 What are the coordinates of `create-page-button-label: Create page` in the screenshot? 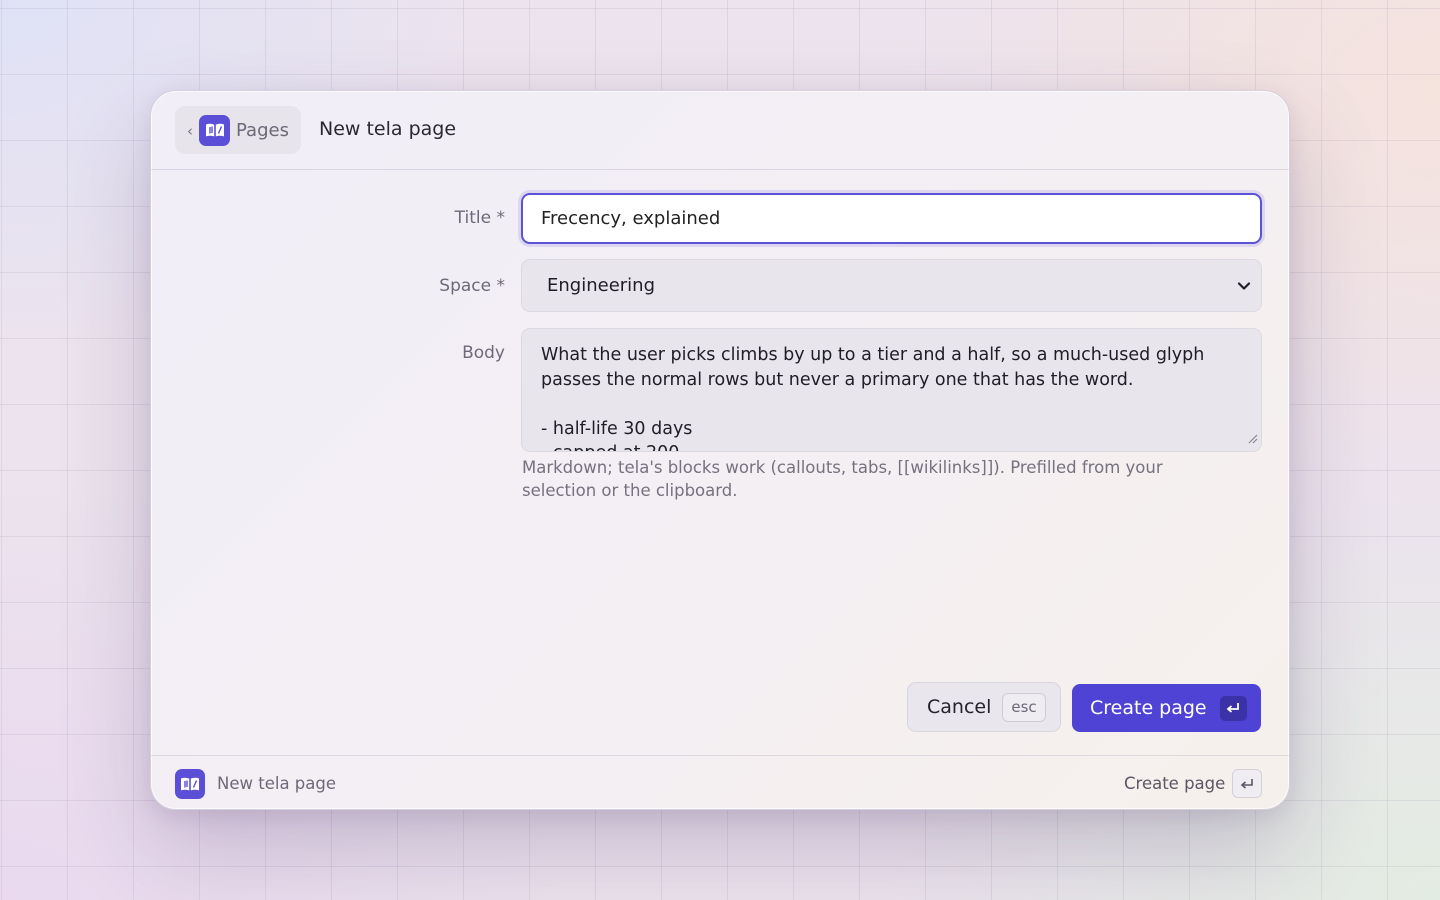 It's located at (1148, 708).